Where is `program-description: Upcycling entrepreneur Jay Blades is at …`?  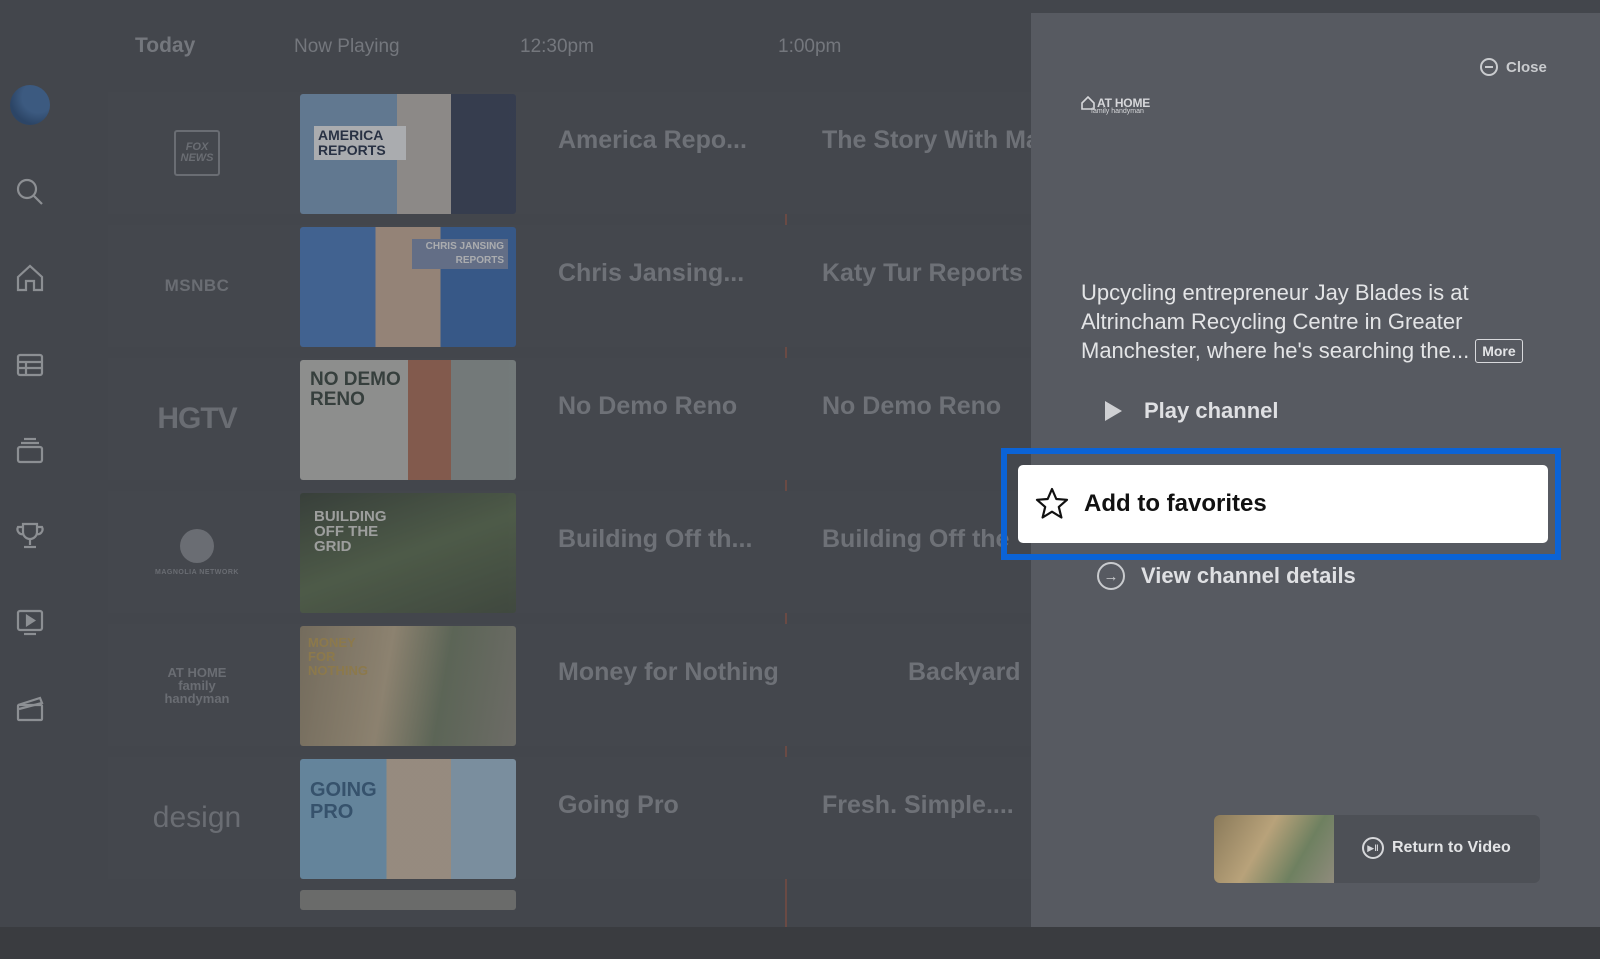 program-description: Upcycling entrepreneur Jay Blades is at … is located at coordinates (1316, 321).